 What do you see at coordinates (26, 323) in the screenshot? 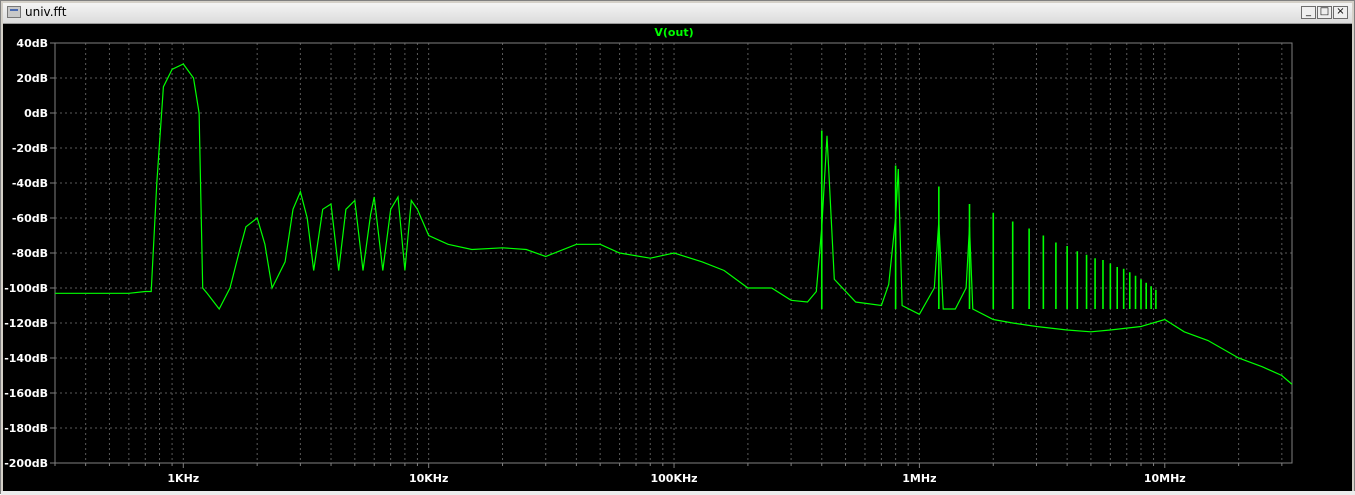
I see `y-tick-label: -120dB` at bounding box center [26, 323].